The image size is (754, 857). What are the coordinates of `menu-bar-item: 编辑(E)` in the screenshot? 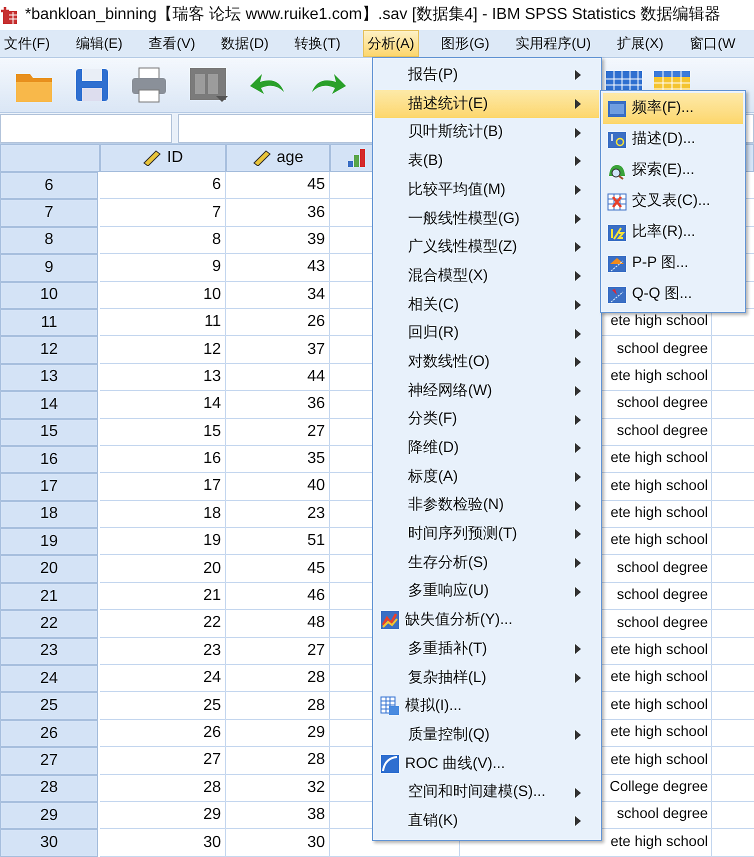 It's located at (99, 43).